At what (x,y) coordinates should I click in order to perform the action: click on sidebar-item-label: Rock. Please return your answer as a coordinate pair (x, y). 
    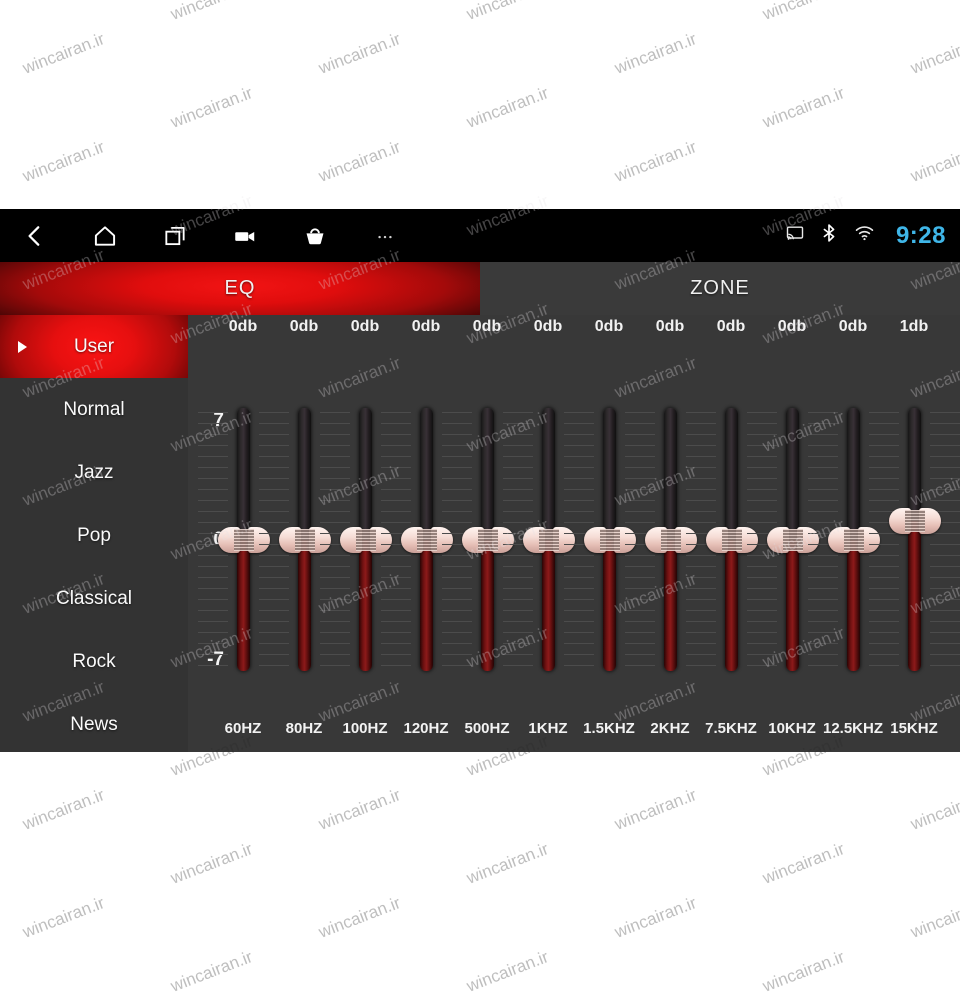
    Looking at the image, I should click on (94, 661).